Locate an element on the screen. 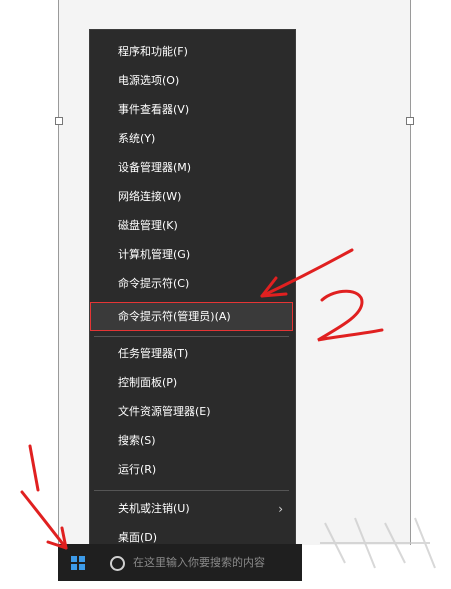 This screenshot has width=451, height=589. menu-item-device-manager: 设备管理器(M) is located at coordinates (191, 168).